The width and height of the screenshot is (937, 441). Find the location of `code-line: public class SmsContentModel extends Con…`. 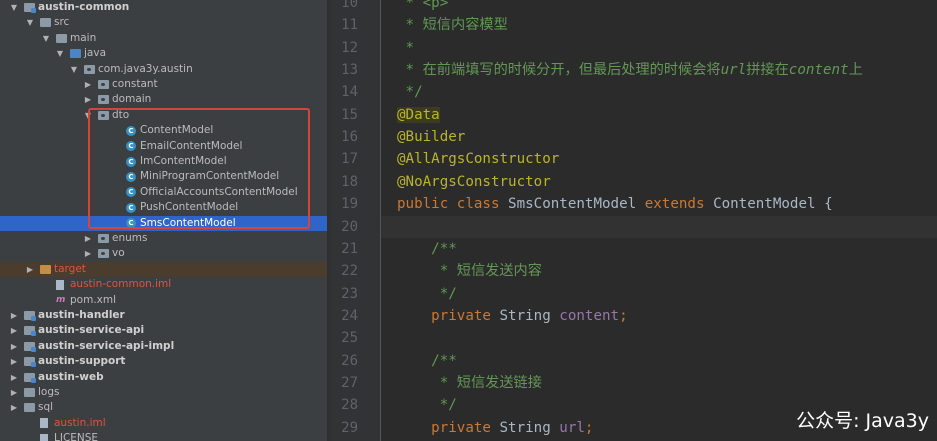

code-line: public class SmsContentModel extends Con… is located at coordinates (615, 204).